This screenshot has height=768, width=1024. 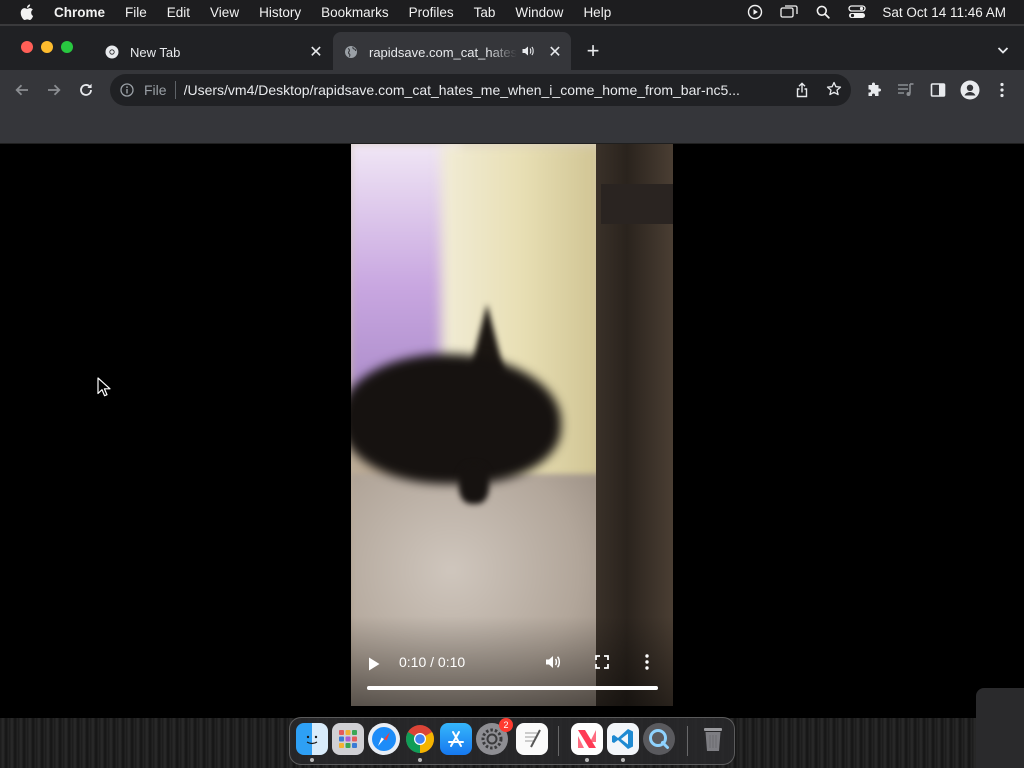 I want to click on menu-help: Help, so click(x=597, y=12).